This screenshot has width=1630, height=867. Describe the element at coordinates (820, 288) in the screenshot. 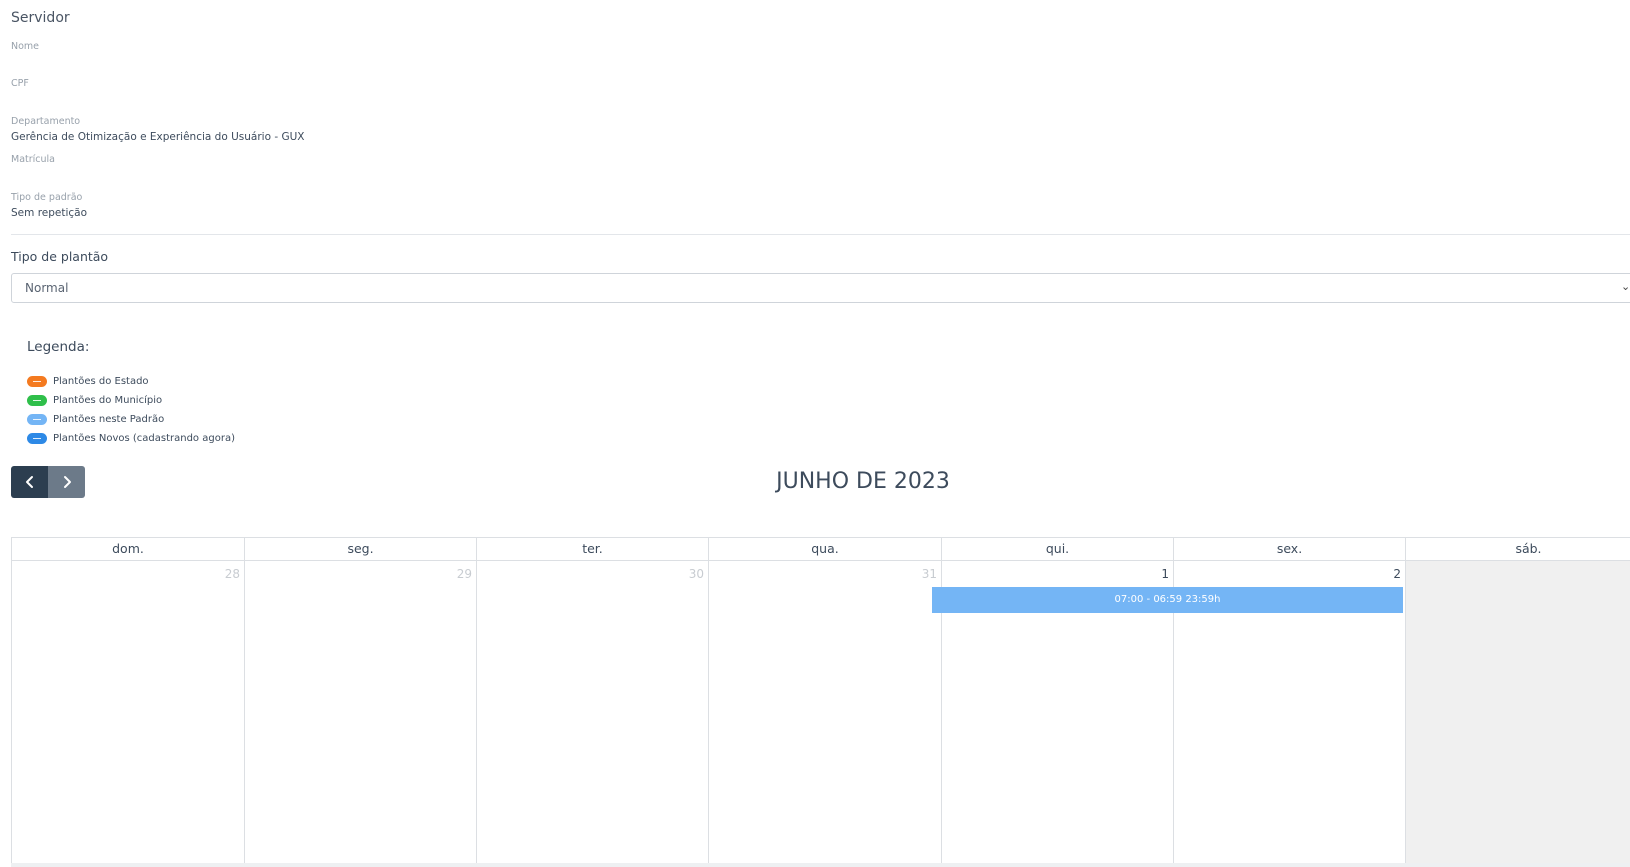

I see `tipo-plantao-select: Normal ⌄` at that location.